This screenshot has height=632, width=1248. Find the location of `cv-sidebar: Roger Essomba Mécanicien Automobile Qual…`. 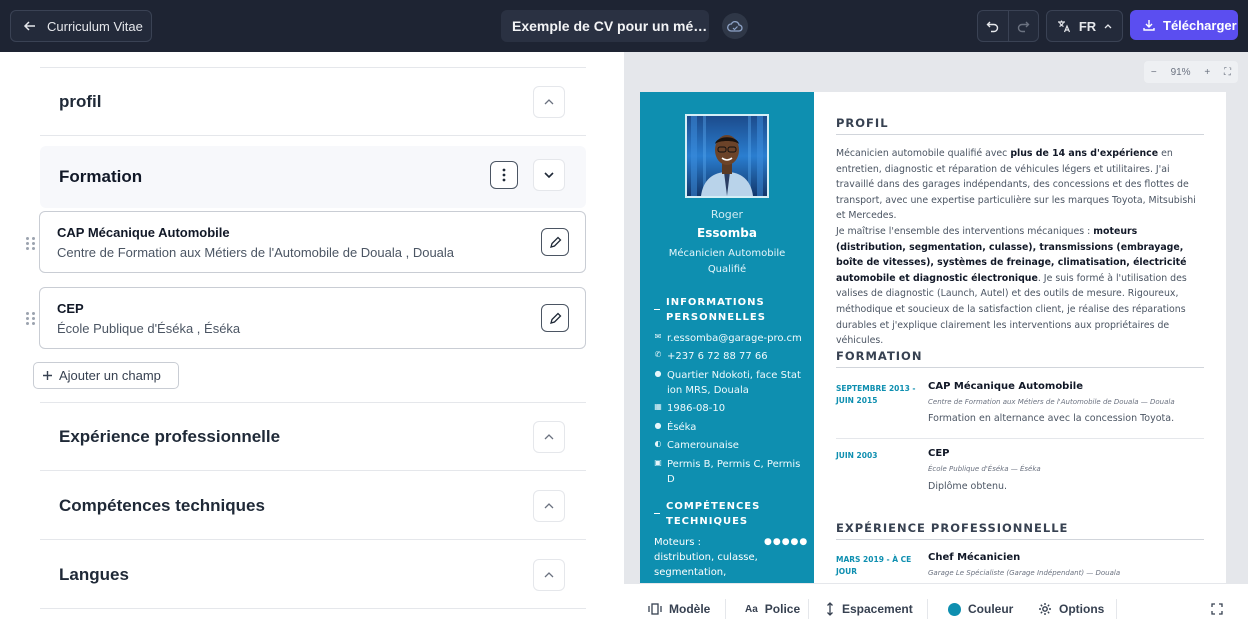

cv-sidebar: Roger Essomba Mécanicien Automobile Qual… is located at coordinates (727, 337).